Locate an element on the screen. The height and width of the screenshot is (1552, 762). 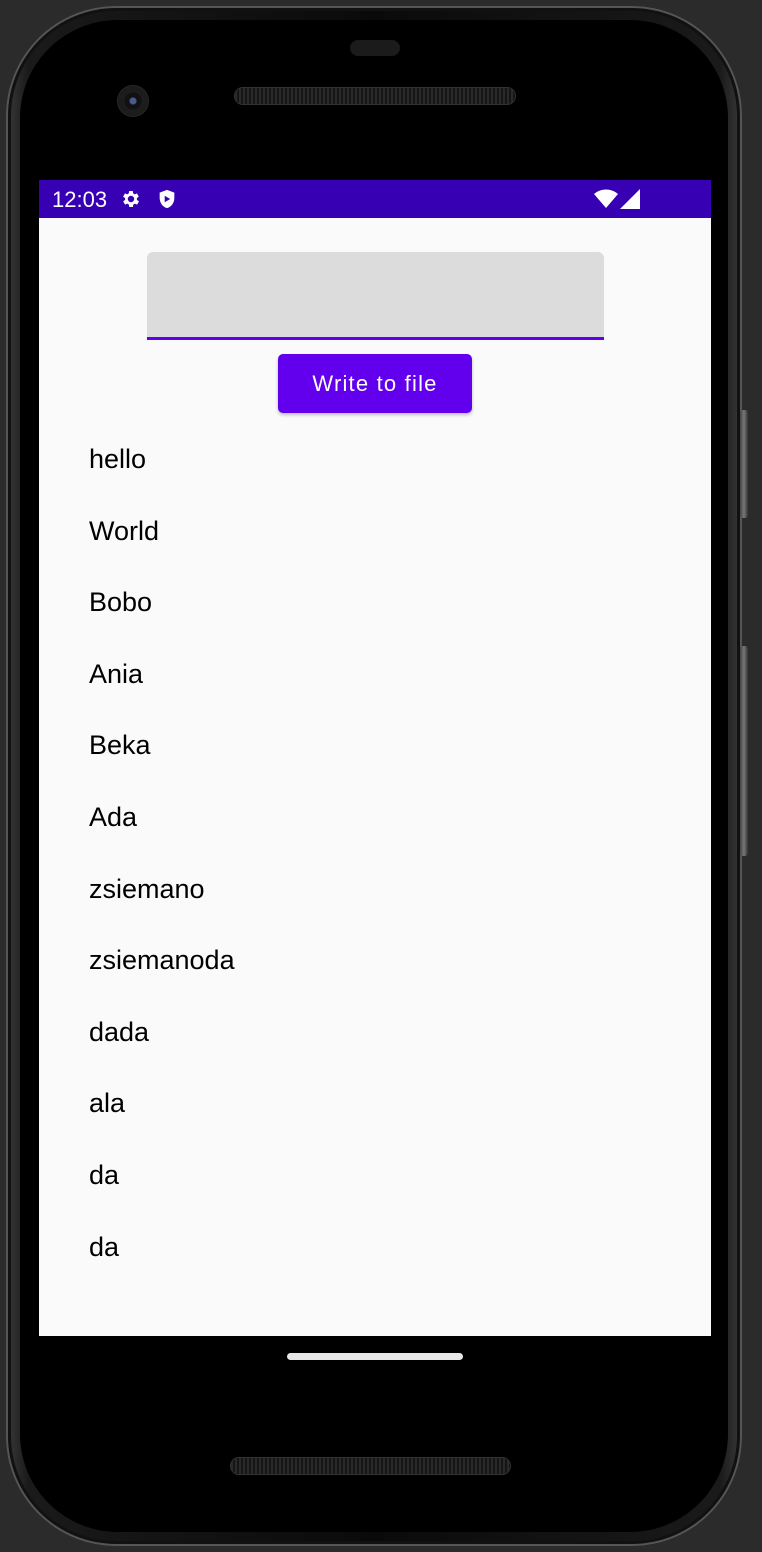
list-item: World is located at coordinates (124, 530).